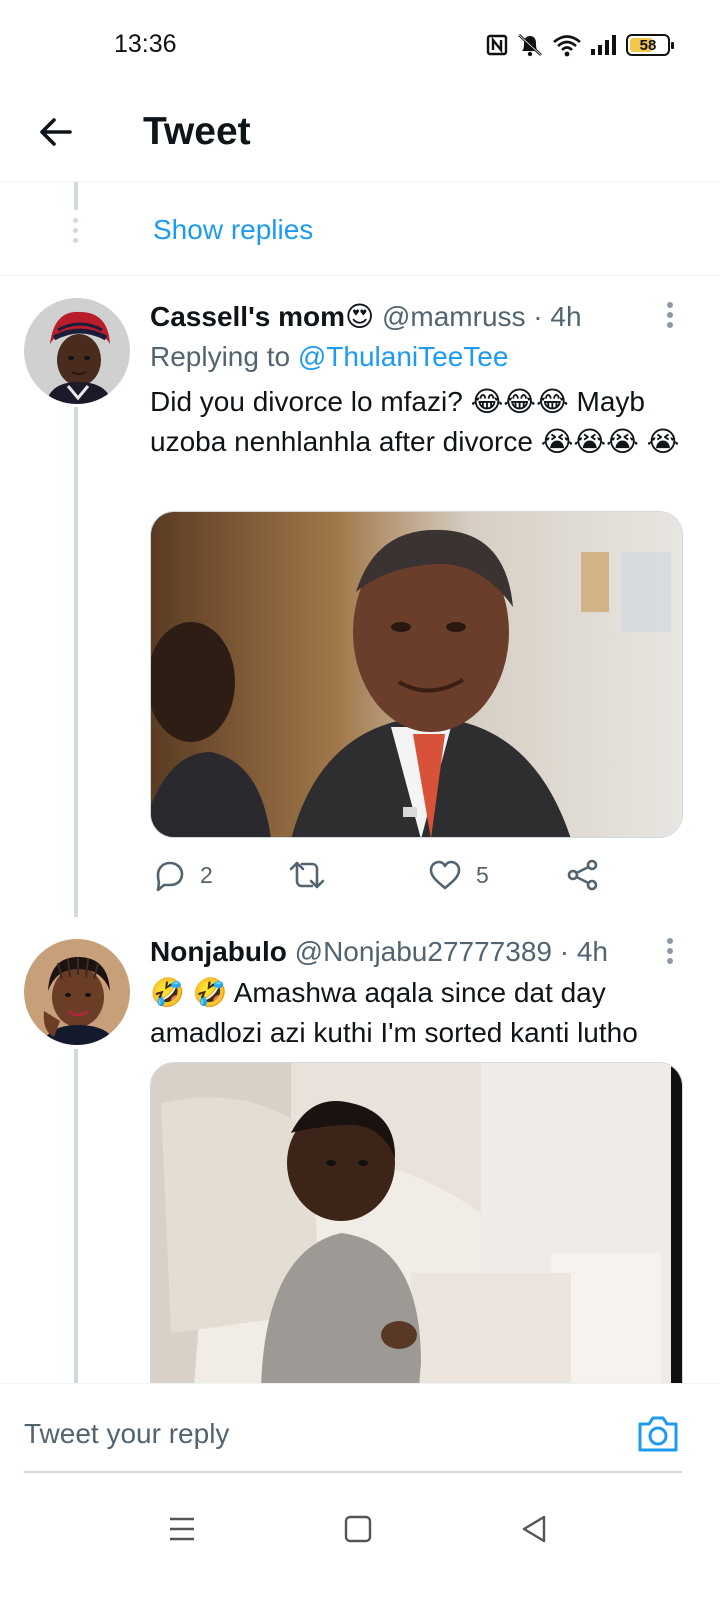  I want to click on battery-icon: 58, so click(650, 45).